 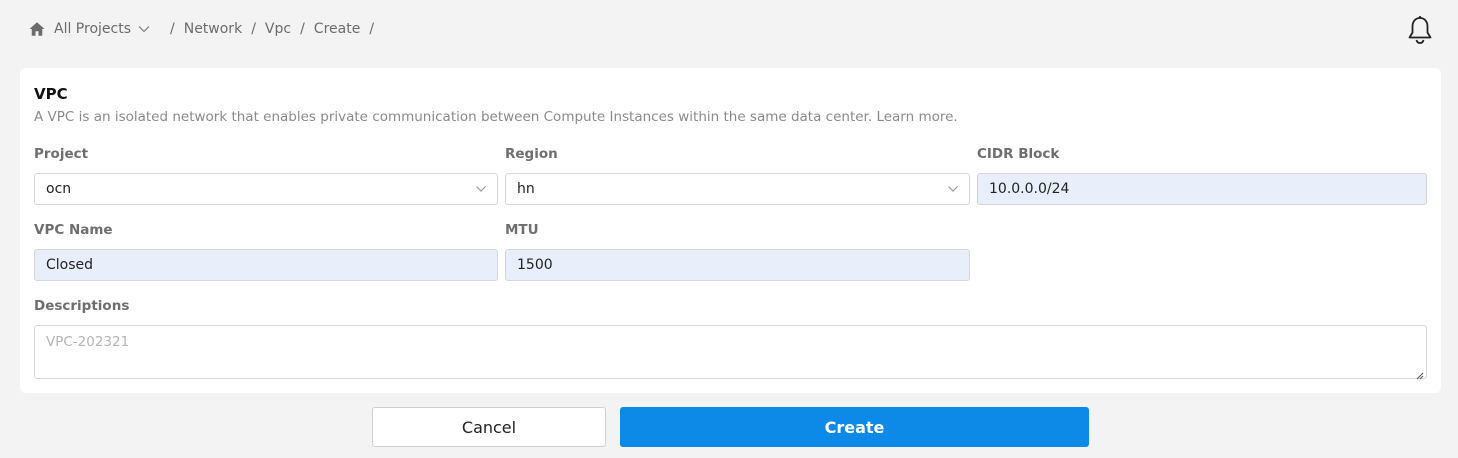 I want to click on breadcrumb: All Projects / Network / Vpc / Create /, so click(x=205, y=29).